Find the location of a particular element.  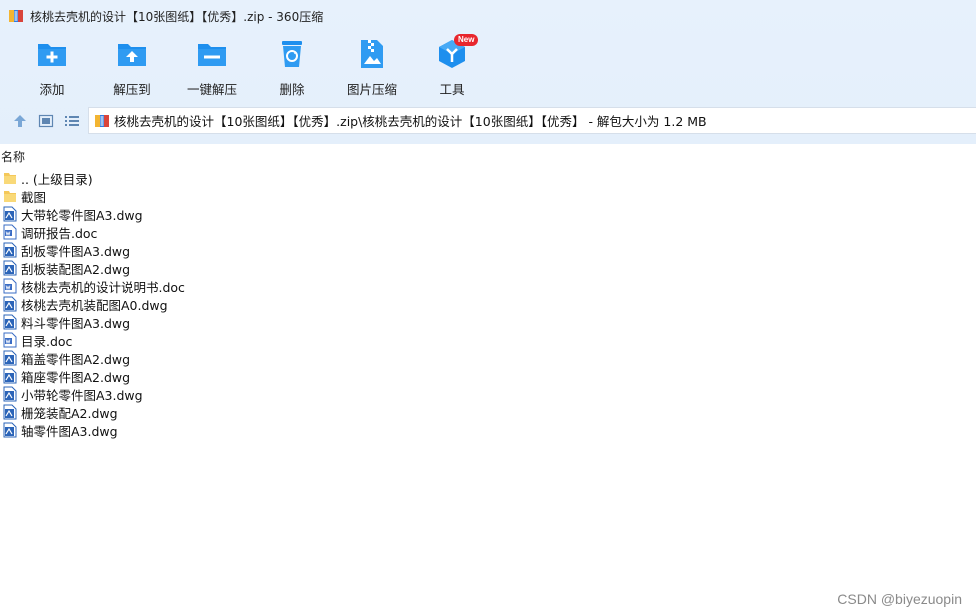

add-label: 添加 is located at coordinates (52, 89).